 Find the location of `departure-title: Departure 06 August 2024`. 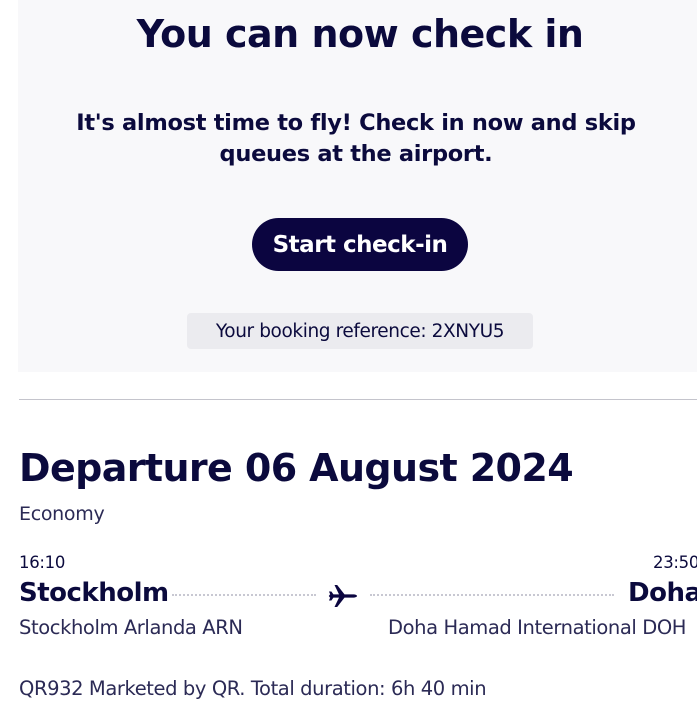

departure-title: Departure 06 August 2024 is located at coordinates (296, 468).